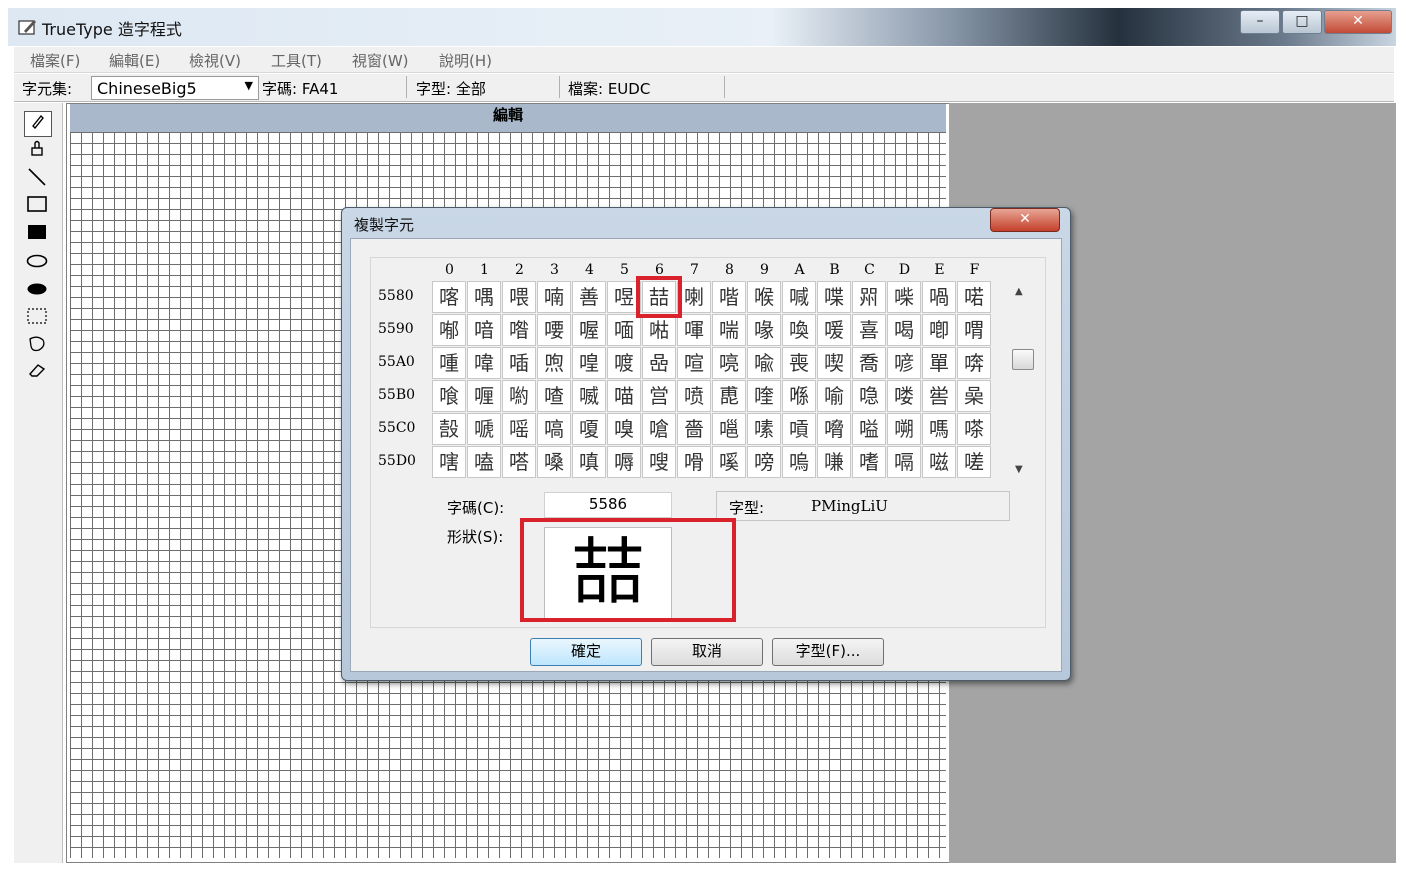 This screenshot has height=870, width=1406. Describe the element at coordinates (589, 462) in the screenshot. I see `character-cell: 嗔` at that location.